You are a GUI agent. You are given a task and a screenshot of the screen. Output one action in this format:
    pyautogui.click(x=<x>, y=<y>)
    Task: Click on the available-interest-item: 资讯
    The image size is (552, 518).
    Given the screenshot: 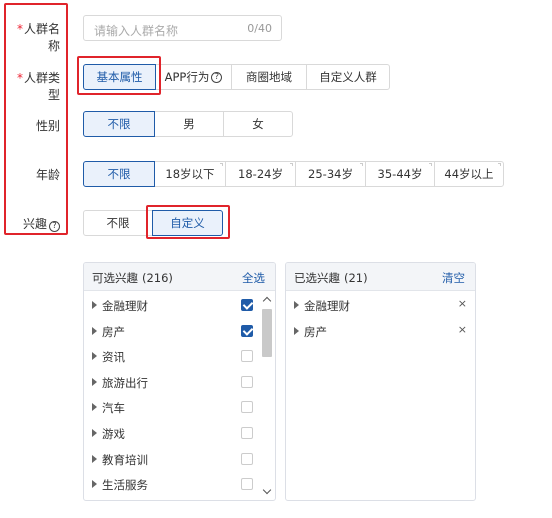 What is the action you would take?
    pyautogui.click(x=179, y=356)
    